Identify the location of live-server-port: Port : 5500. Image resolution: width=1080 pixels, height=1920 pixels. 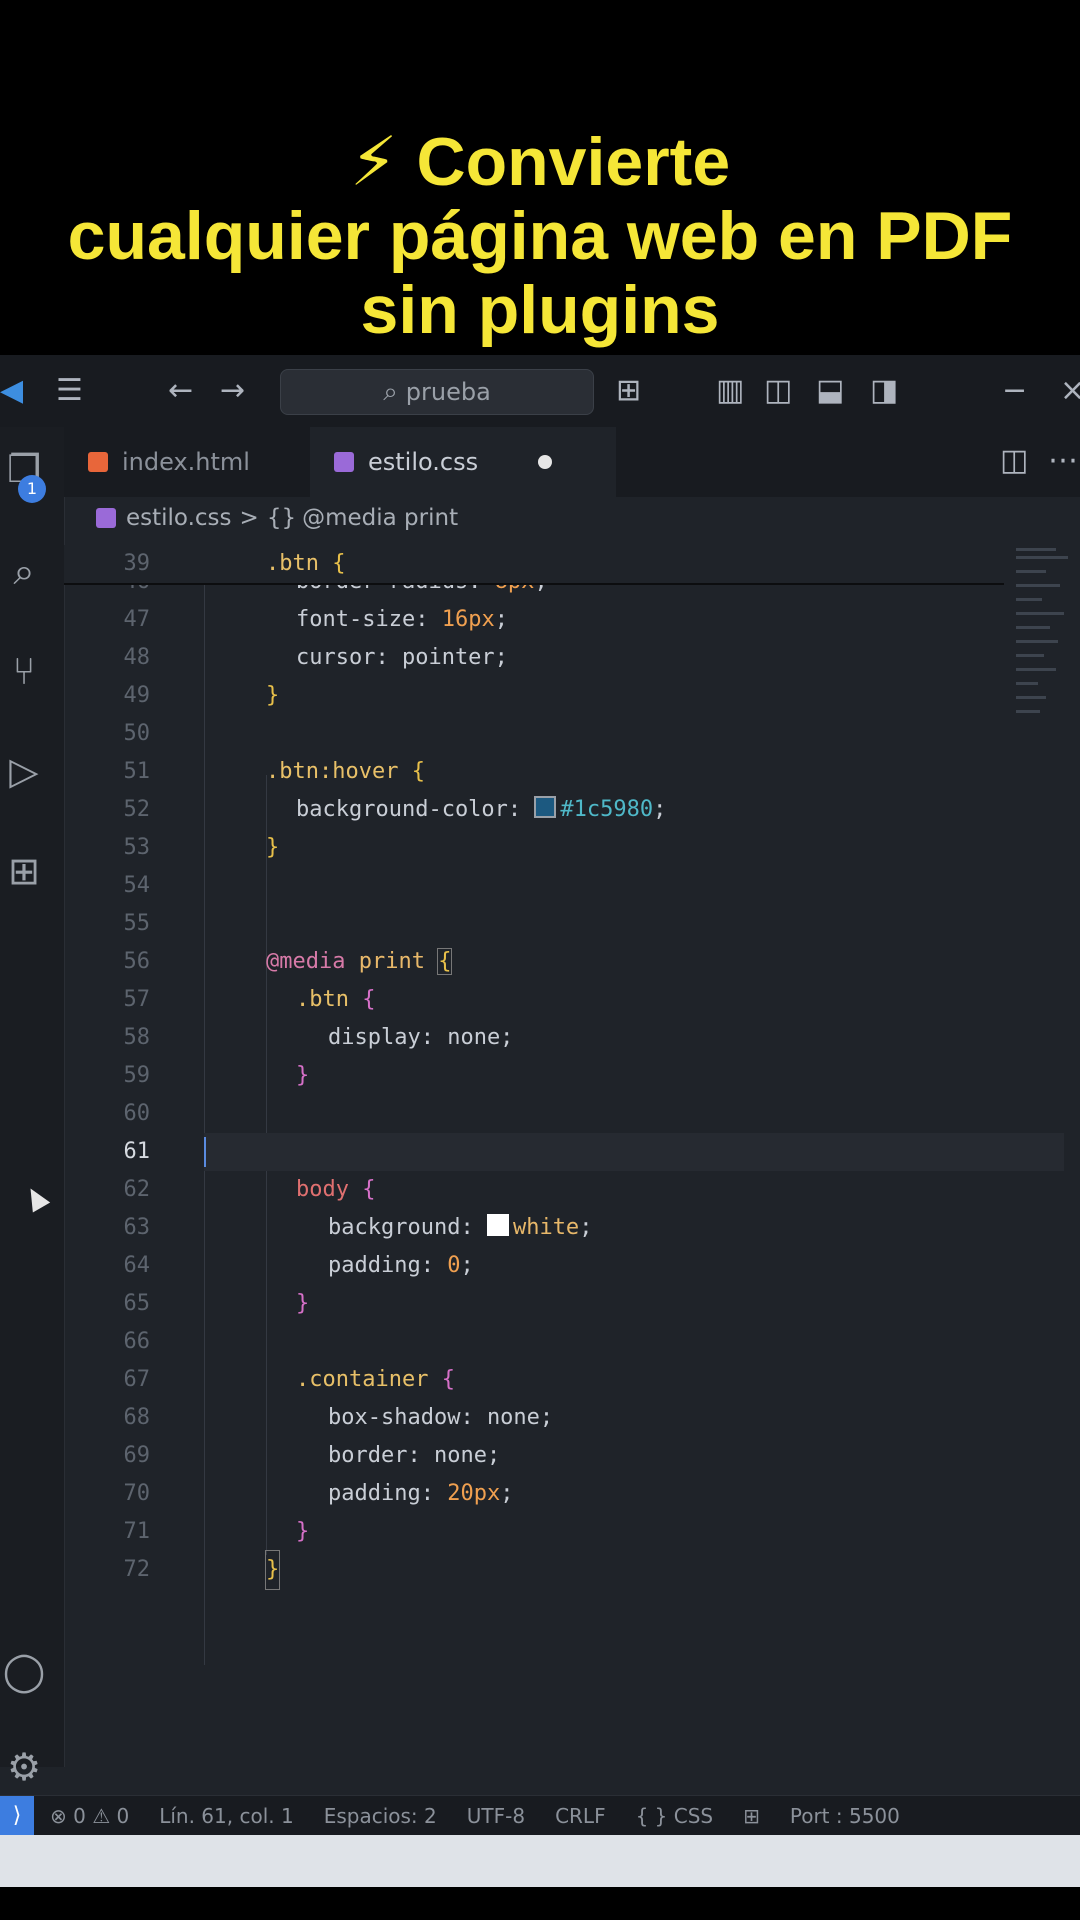
(845, 1816).